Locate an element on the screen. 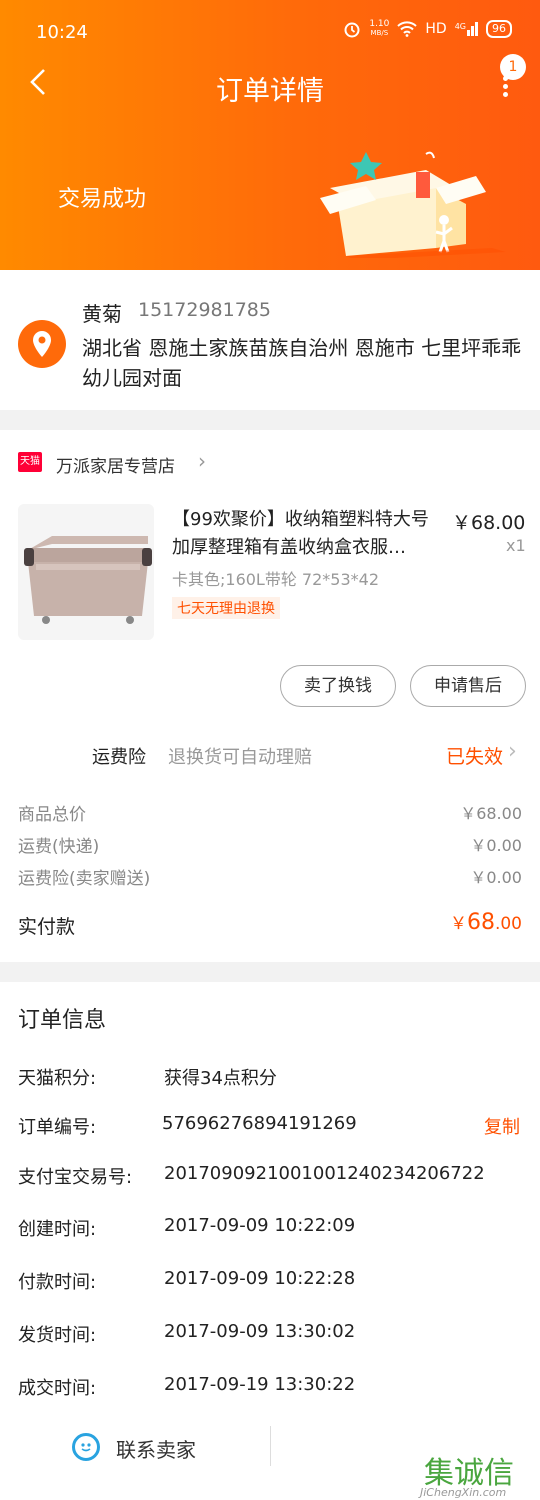 Image resolution: width=540 pixels, height=1500 pixels. total-label: 实付款 is located at coordinates (47, 927).